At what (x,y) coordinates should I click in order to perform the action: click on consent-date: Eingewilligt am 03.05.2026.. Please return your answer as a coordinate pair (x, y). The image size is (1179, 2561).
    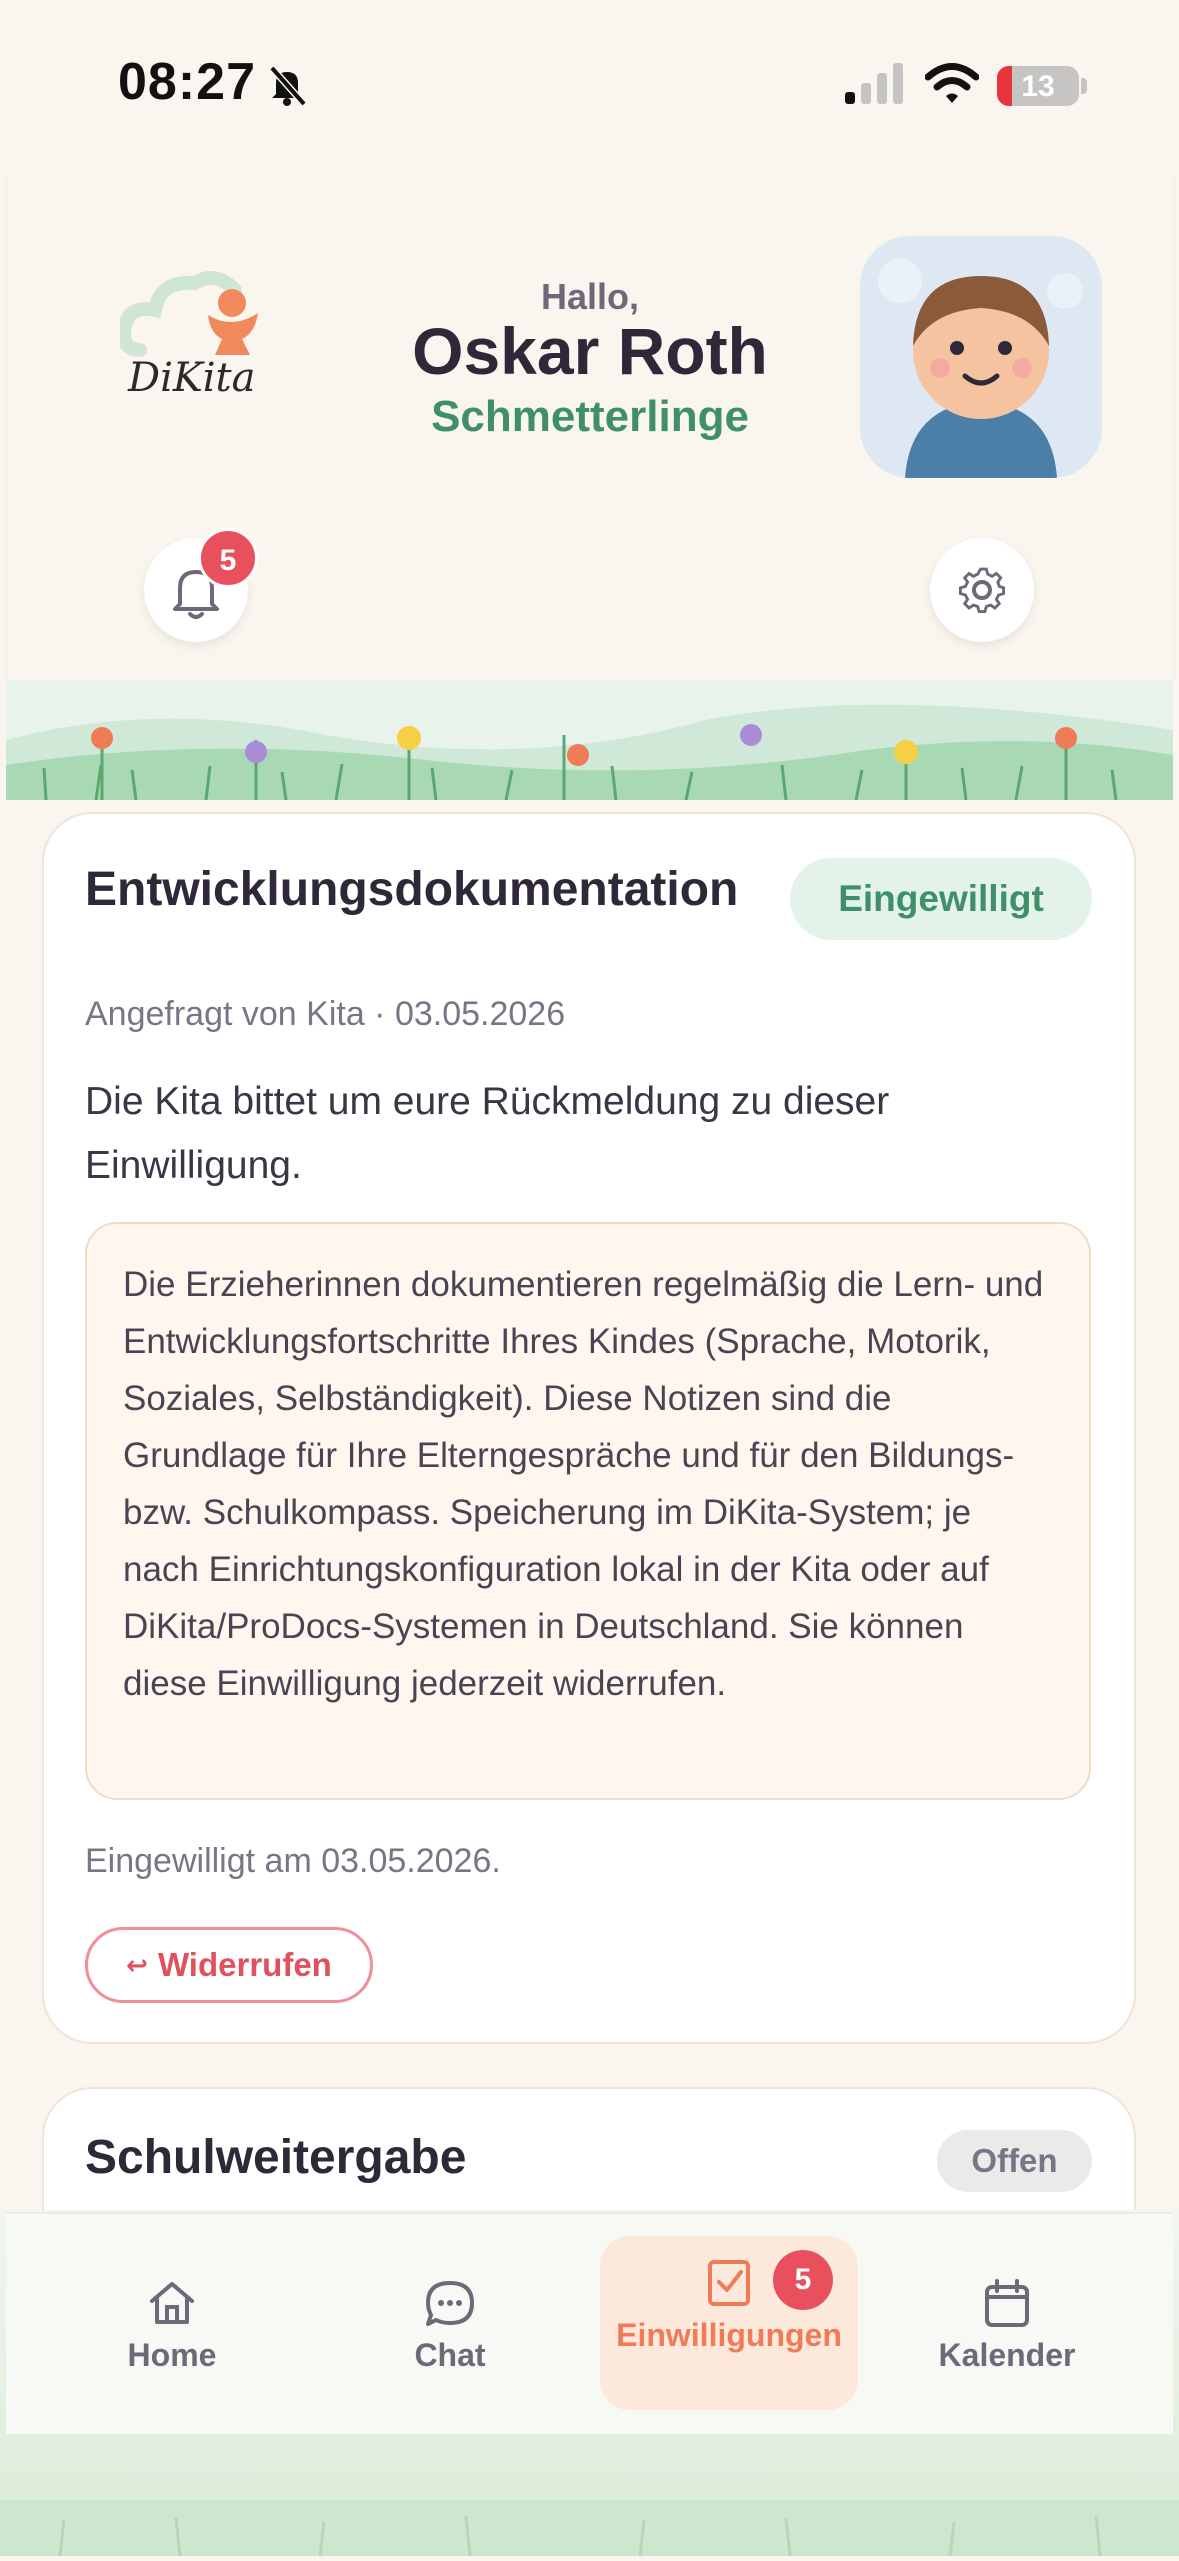
    Looking at the image, I should click on (293, 1861).